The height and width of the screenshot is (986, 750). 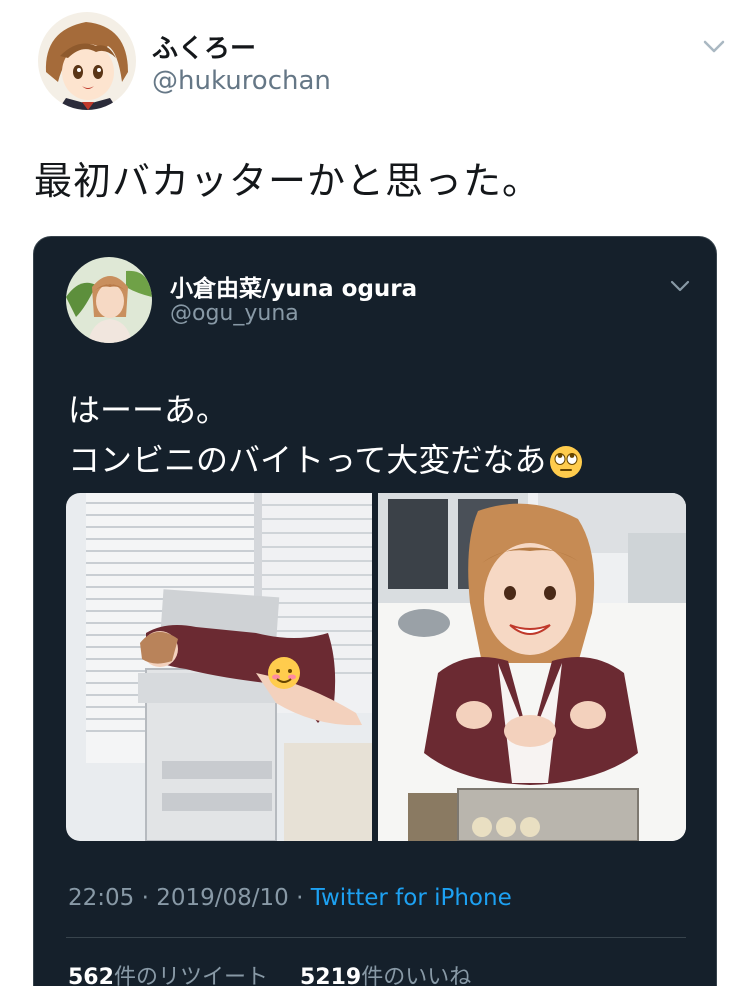 I want to click on tweet-time: 22:05, so click(x=101, y=898).